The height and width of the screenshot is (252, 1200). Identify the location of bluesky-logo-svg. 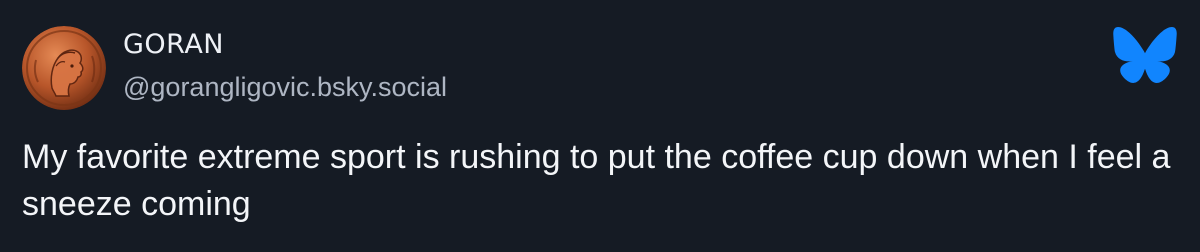
(1145, 55).